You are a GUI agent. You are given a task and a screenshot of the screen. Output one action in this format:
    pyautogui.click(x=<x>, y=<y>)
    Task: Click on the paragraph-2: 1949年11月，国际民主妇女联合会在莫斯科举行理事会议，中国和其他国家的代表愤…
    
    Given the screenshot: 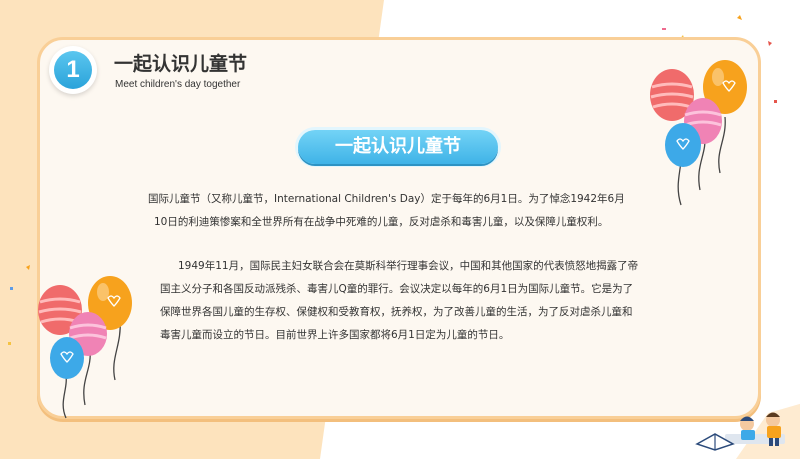 What is the action you would take?
    pyautogui.click(x=404, y=301)
    